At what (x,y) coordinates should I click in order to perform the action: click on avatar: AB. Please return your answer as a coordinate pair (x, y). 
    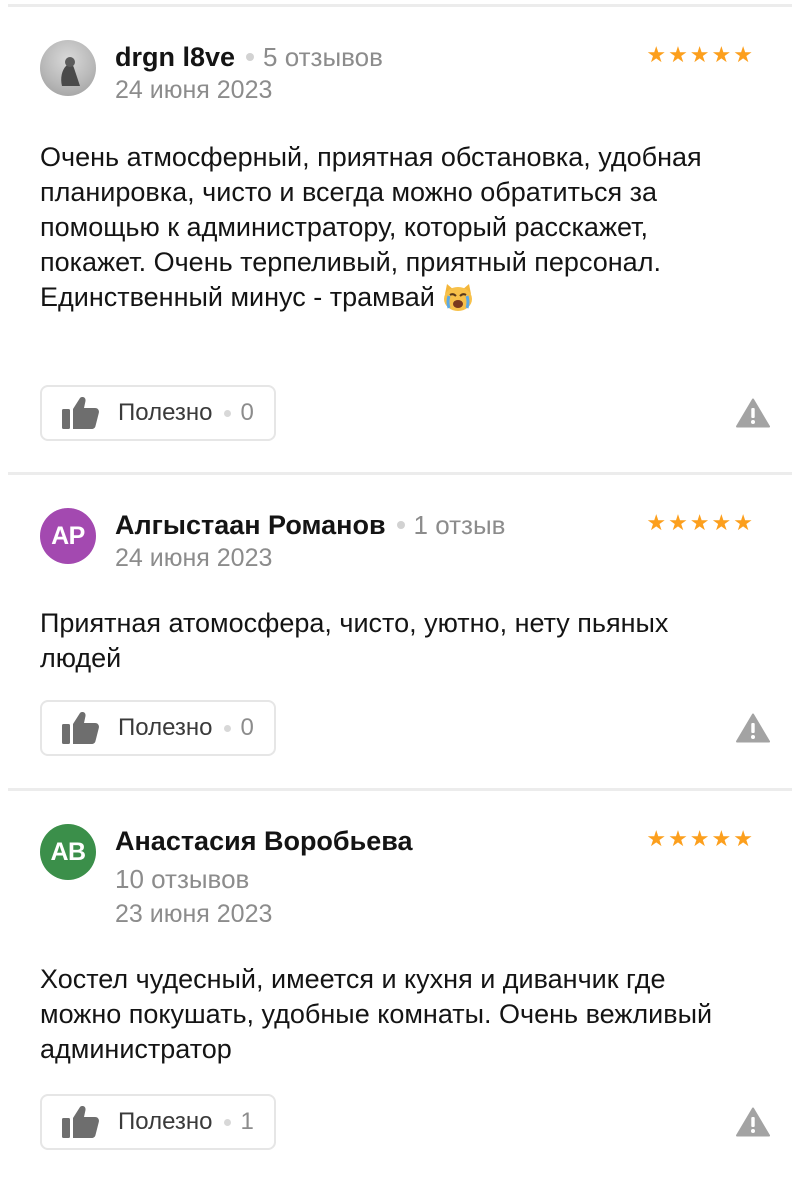
    Looking at the image, I should click on (68, 852).